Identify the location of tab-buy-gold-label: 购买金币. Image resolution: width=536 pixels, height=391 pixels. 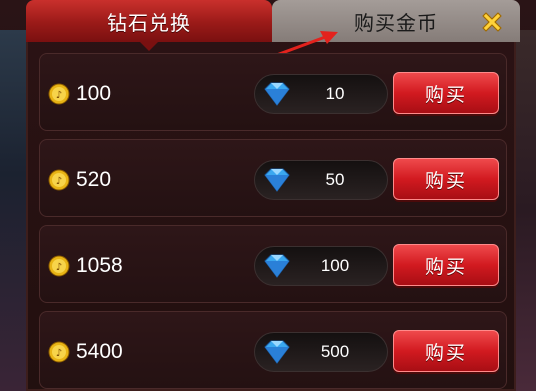
(396, 22).